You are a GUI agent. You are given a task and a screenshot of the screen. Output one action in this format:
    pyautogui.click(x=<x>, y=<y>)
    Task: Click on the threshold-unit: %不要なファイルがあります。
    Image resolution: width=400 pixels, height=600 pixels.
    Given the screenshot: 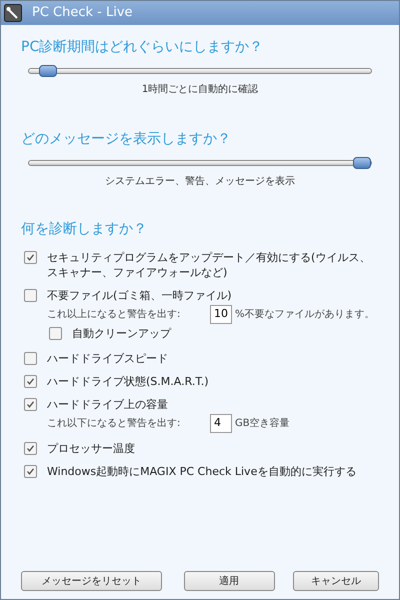 What is the action you would take?
    pyautogui.click(x=305, y=315)
    